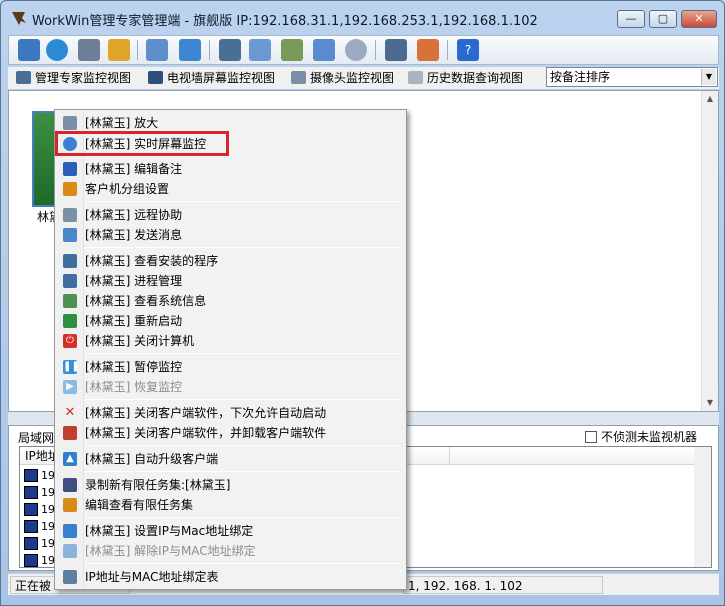  Describe the element at coordinates (631, 19) in the screenshot. I see `minimize-button: —` at that location.